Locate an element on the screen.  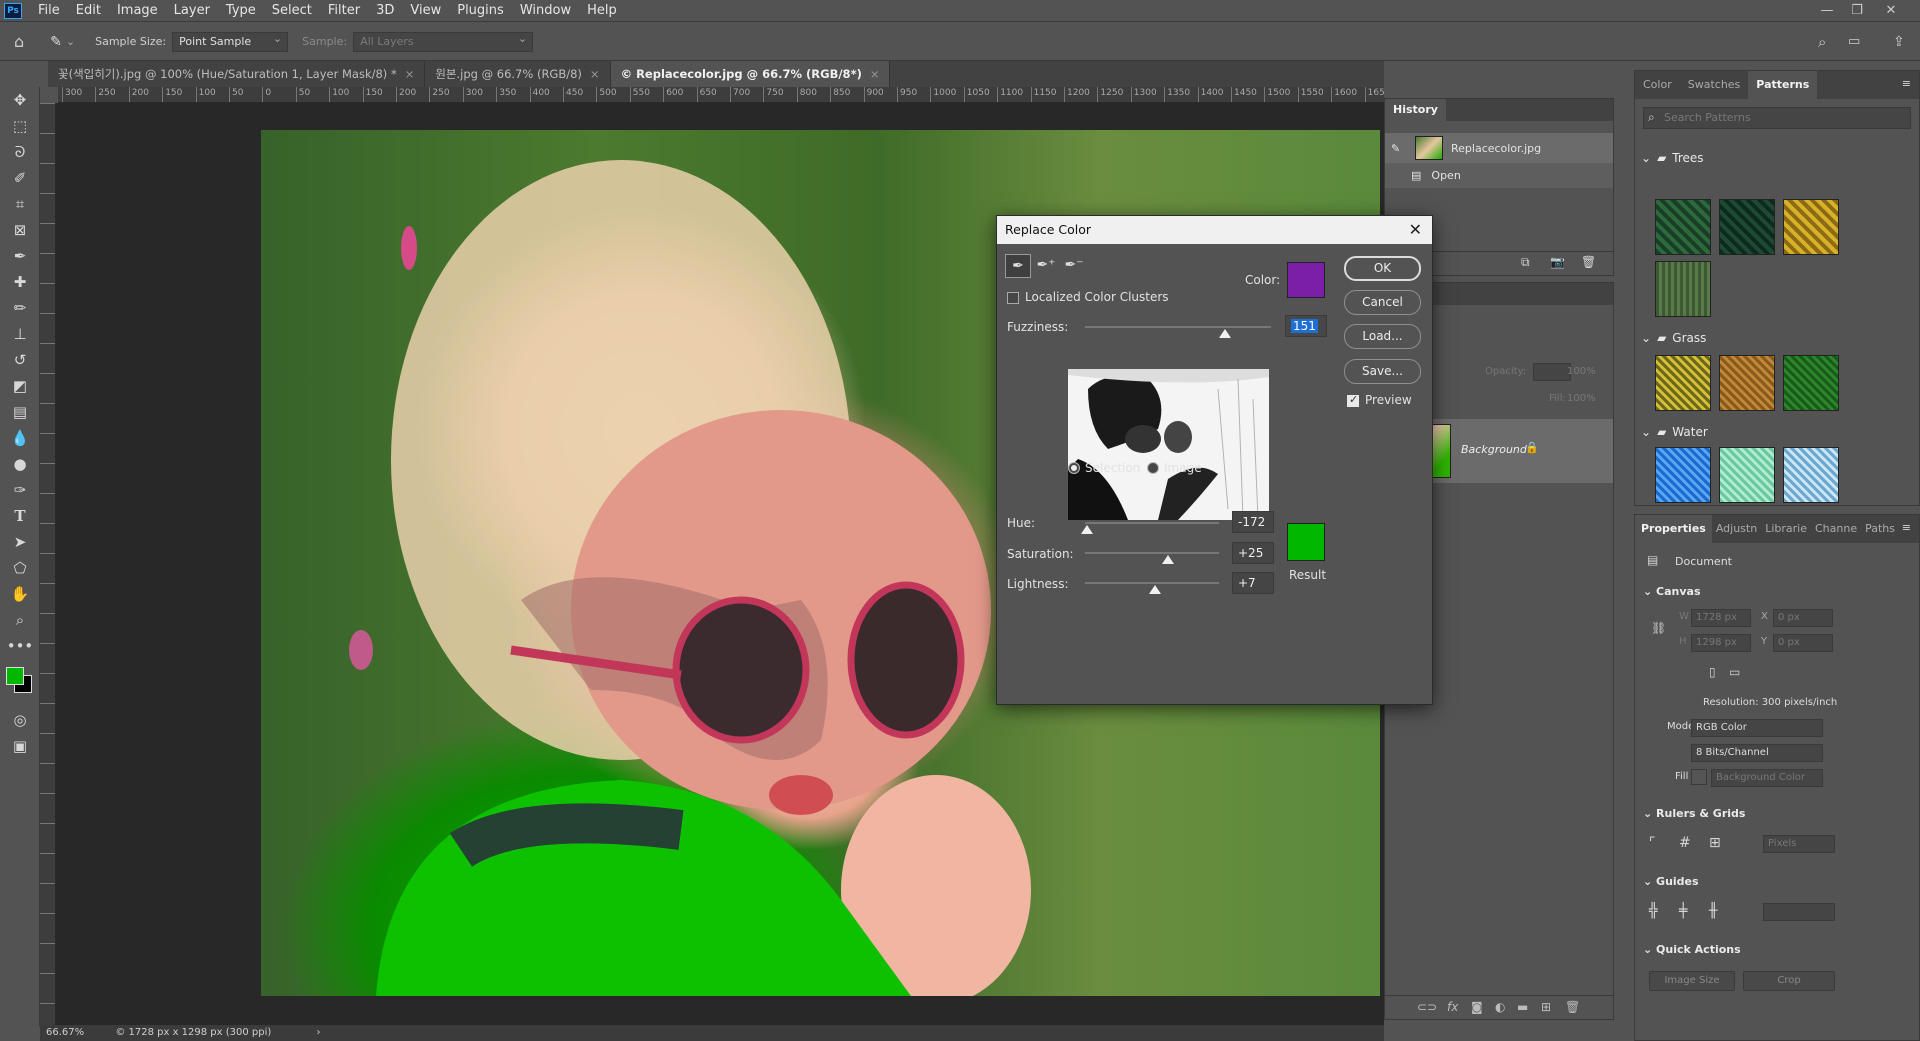
eyedropper-icon: ✒ is located at coordinates (1018, 266).